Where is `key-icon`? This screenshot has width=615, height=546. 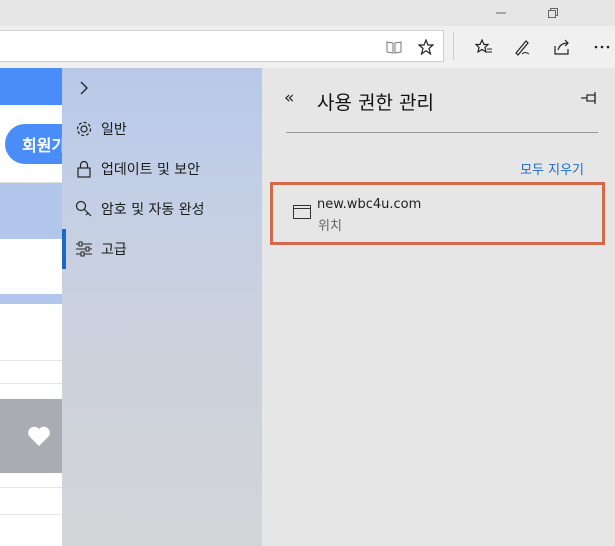
key-icon is located at coordinates (84, 209).